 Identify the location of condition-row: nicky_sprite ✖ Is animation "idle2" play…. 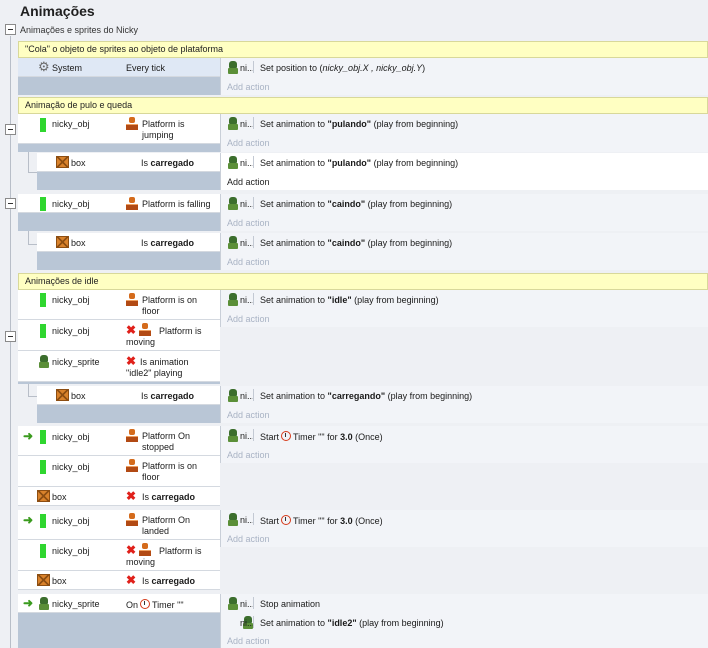
(119, 366).